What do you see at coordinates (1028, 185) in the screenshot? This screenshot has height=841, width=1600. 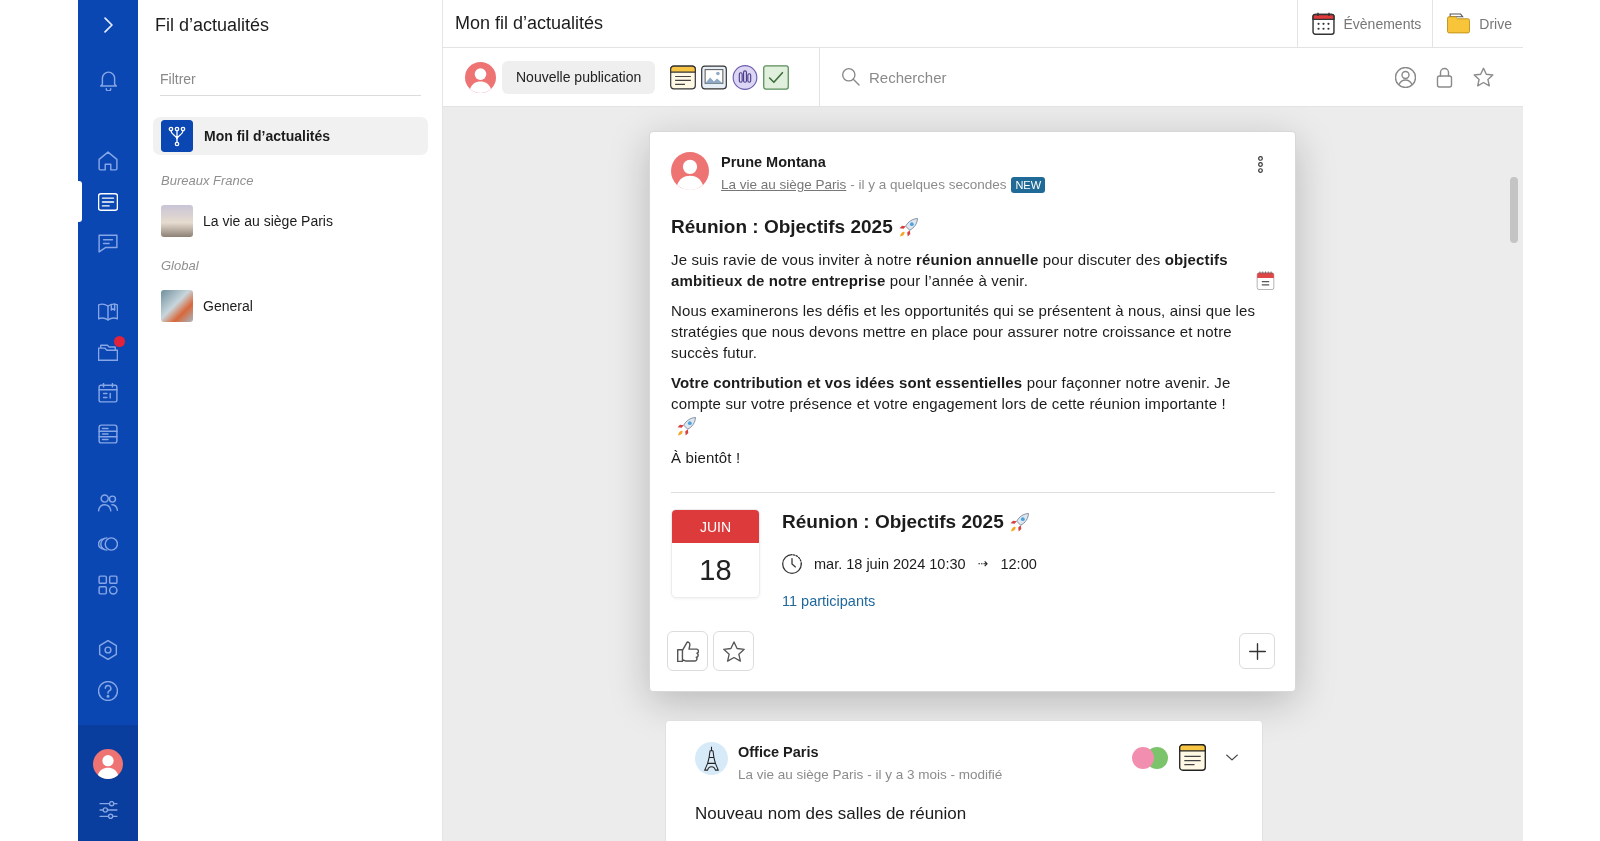 I see `new-badge: NEW` at bounding box center [1028, 185].